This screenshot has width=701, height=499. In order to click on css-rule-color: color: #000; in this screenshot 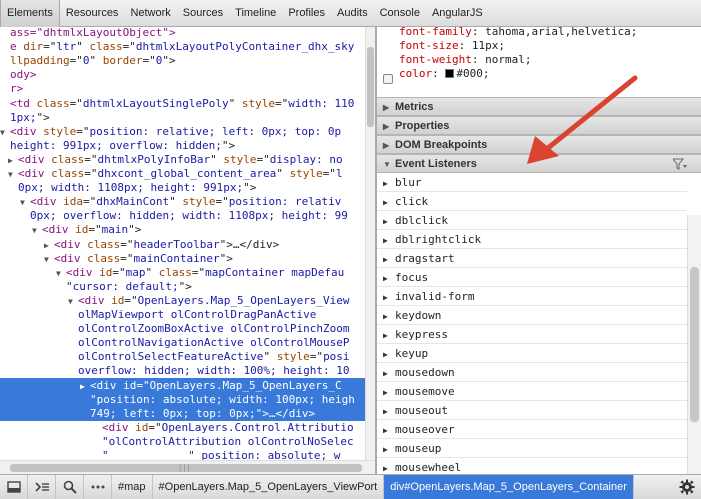, I will do `click(444, 73)`.